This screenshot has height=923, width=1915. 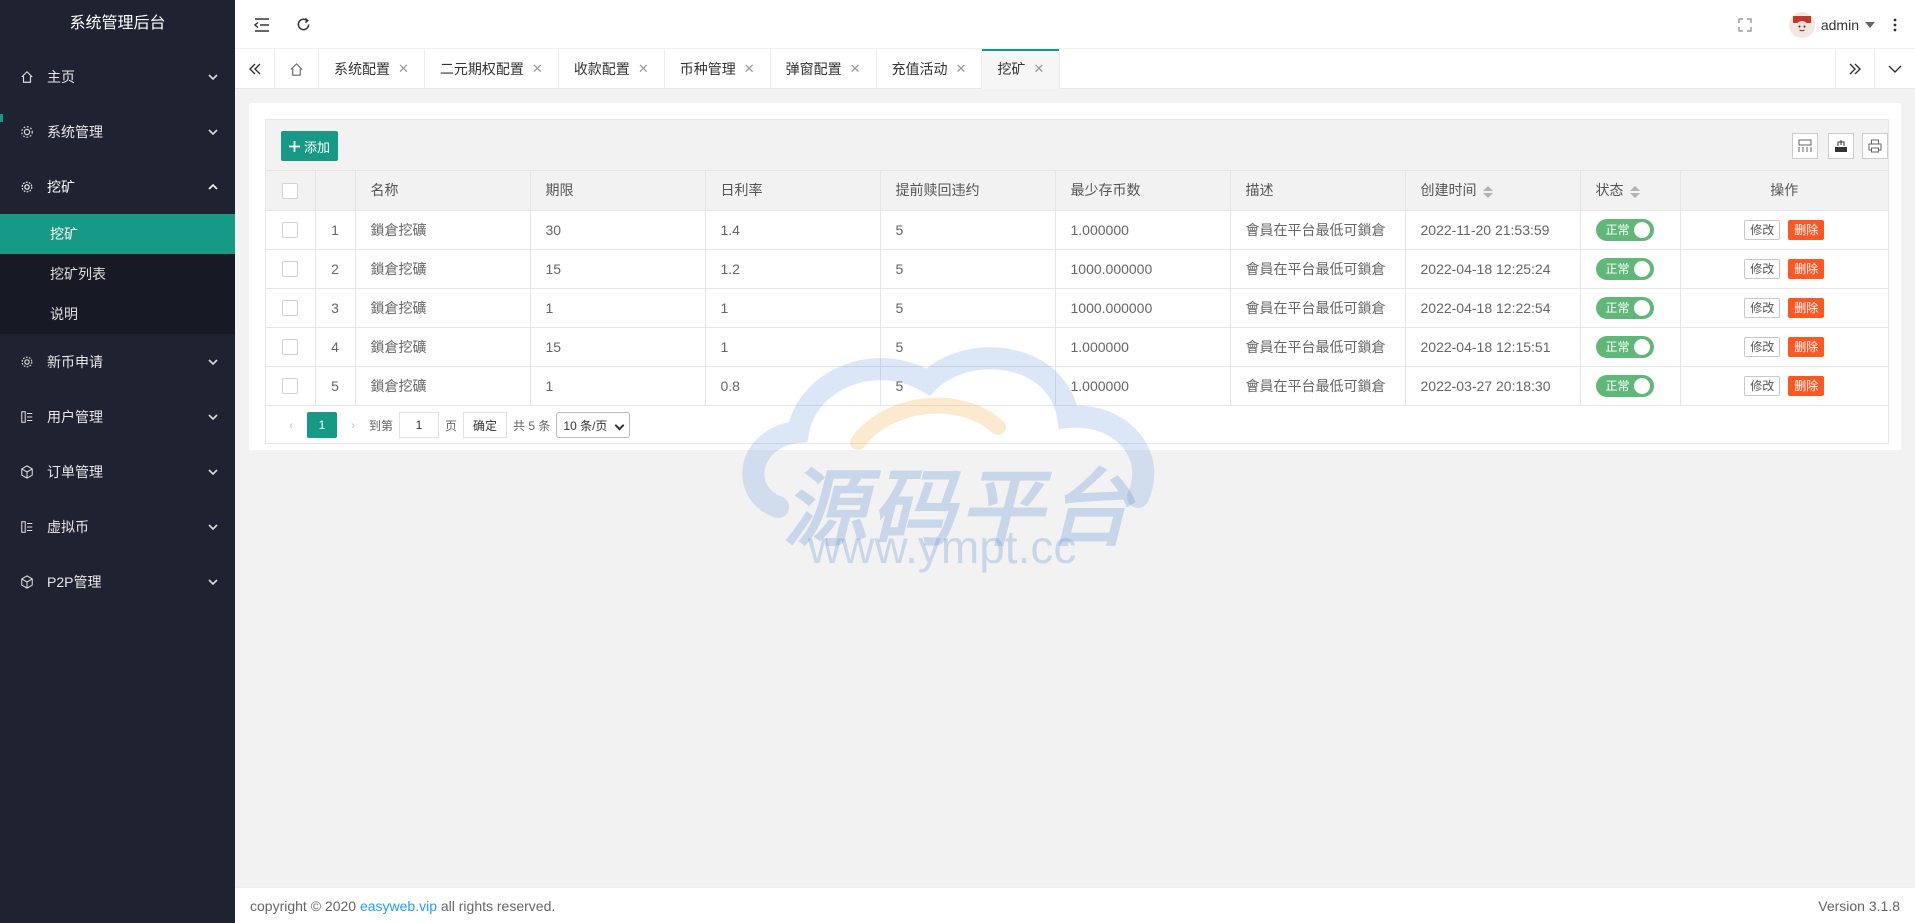 What do you see at coordinates (1641, 229) in the screenshot?
I see `toggle-knob` at bounding box center [1641, 229].